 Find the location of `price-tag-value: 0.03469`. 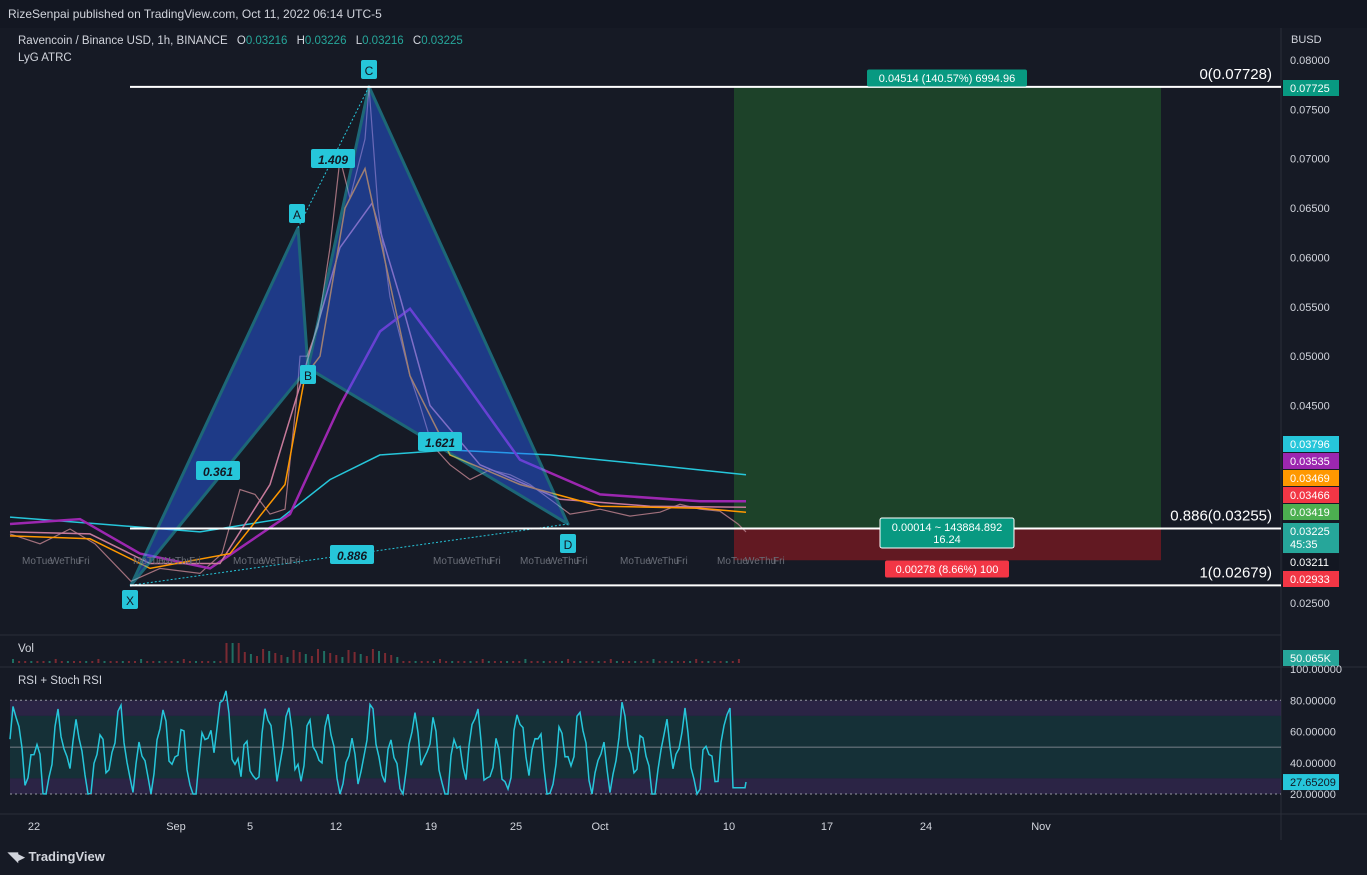

price-tag-value: 0.03469 is located at coordinates (1310, 479).